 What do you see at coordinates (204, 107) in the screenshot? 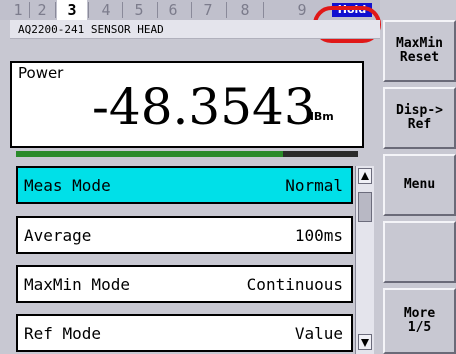
I see `measurement-value: -48.3543` at bounding box center [204, 107].